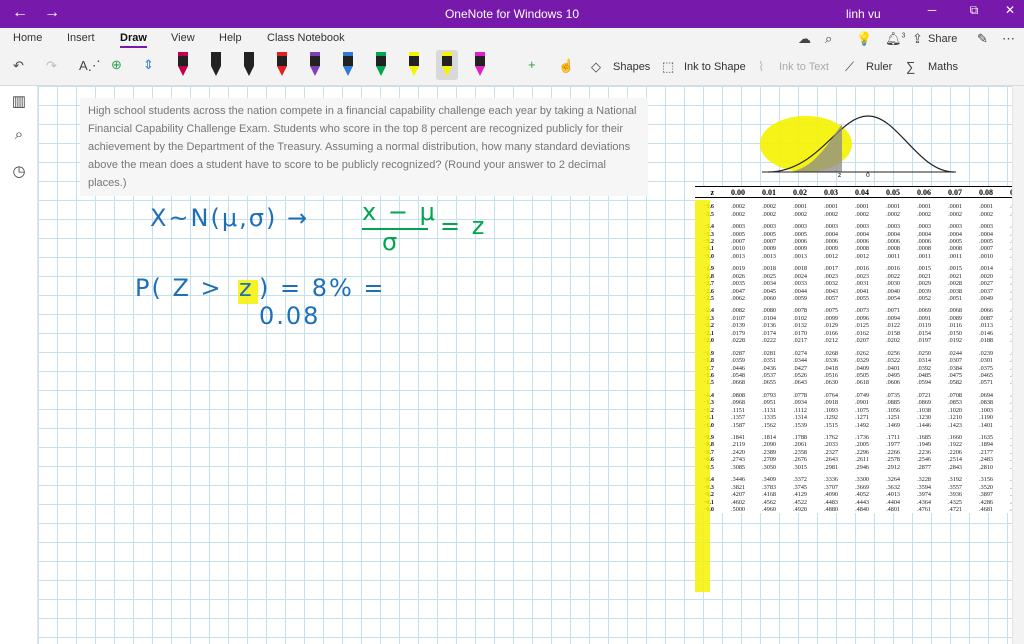 Image resolution: width=1024 pixels, height=644 pixels. Describe the element at coordinates (893, 192) in the screenshot. I see `z-table-col-header: 0.05` at that location.